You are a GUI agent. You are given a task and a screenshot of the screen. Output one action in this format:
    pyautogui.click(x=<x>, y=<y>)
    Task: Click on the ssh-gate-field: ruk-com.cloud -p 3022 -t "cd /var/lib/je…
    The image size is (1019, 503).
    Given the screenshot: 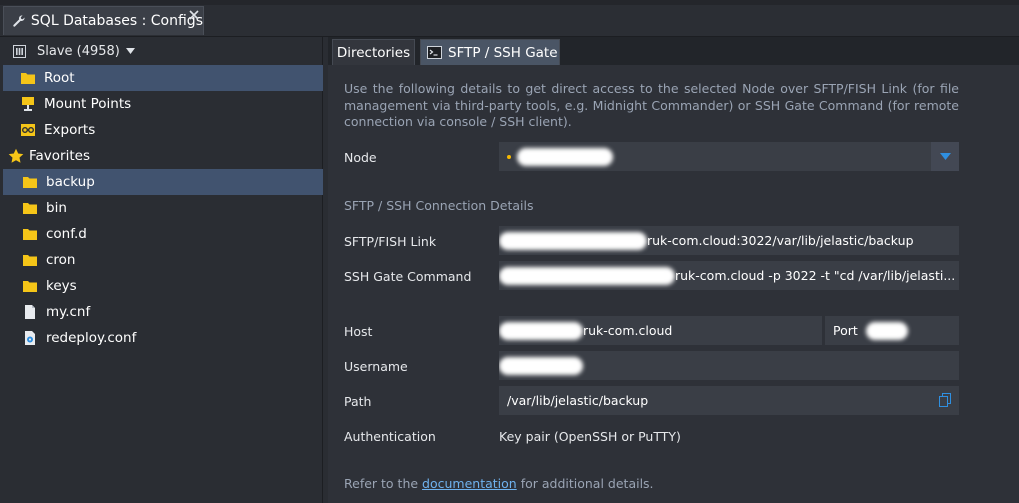 What is the action you would take?
    pyautogui.click(x=729, y=275)
    